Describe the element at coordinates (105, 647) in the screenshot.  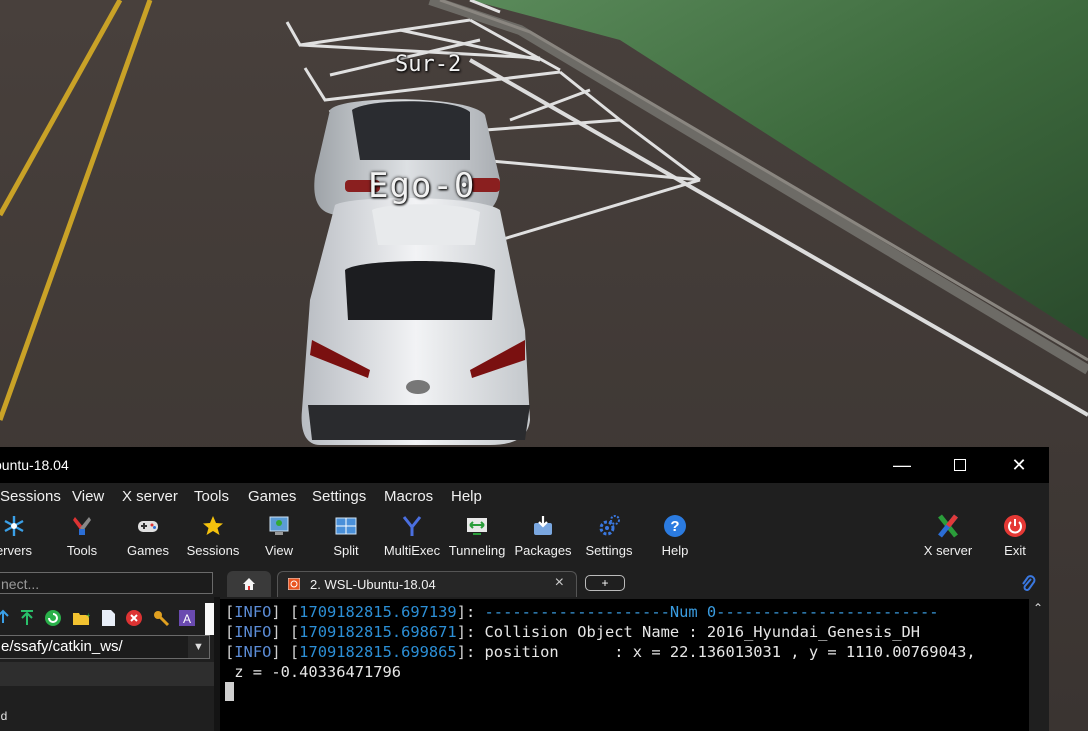
I see `path-field: e/ssafy/catkin_ws/` at that location.